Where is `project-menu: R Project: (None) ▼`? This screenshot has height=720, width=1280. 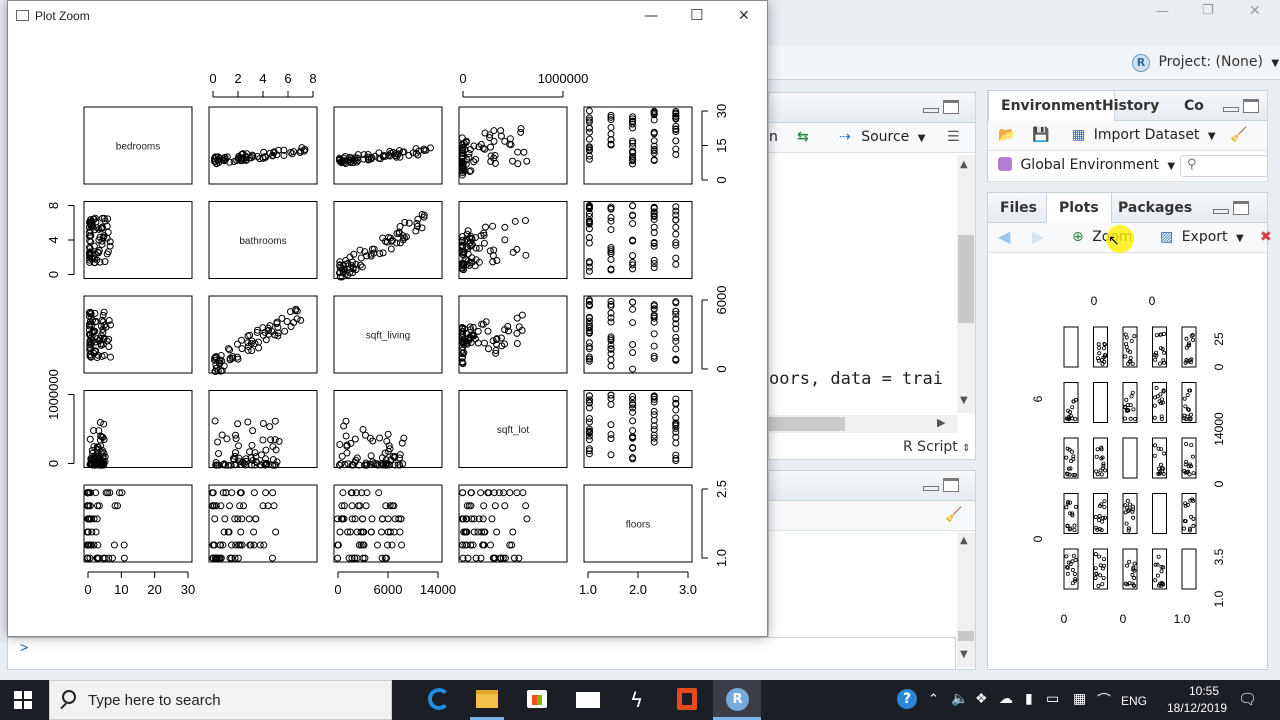
project-menu: R Project: (None) ▼ is located at coordinates (1205, 63).